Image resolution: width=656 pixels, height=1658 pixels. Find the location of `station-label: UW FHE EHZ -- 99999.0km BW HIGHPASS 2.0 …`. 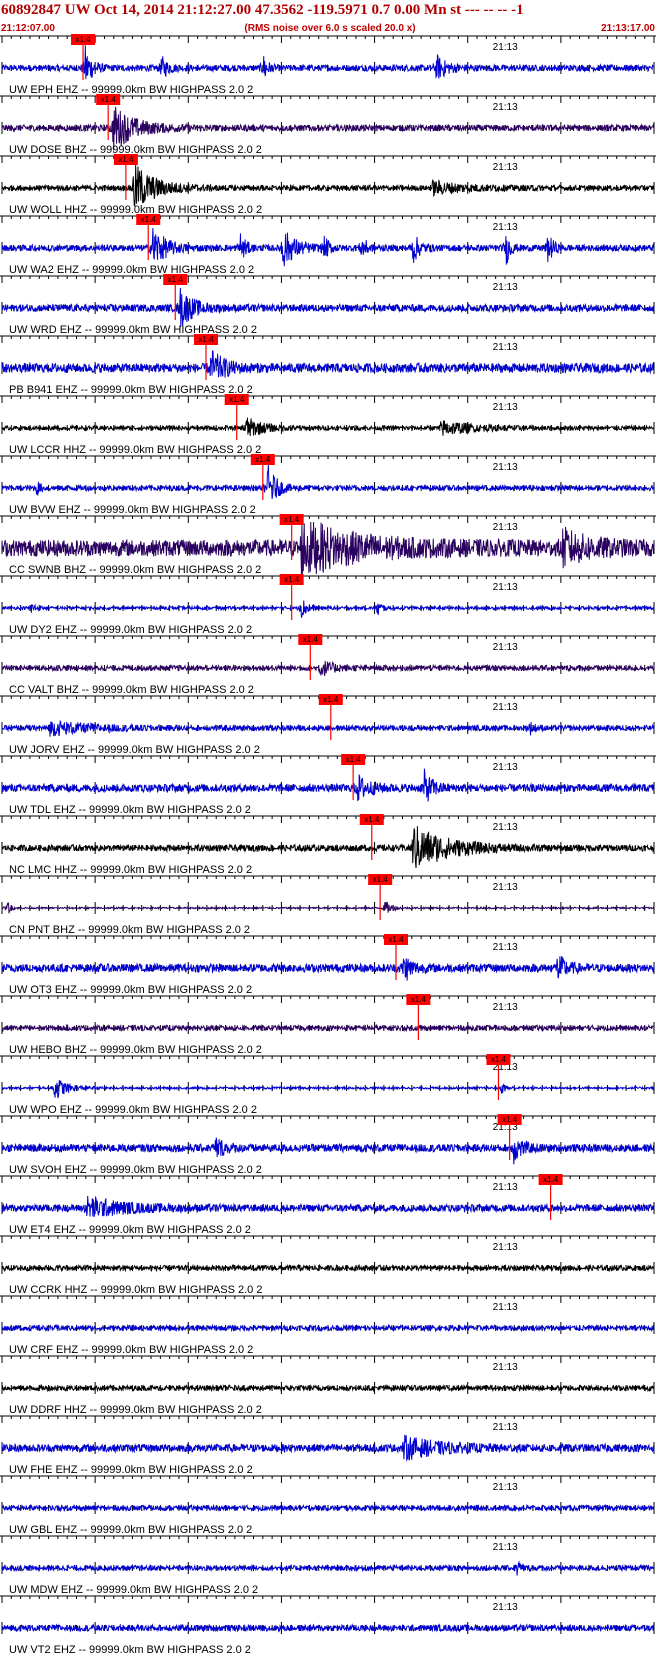

station-label: UW FHE EHZ -- 99999.0km BW HIGHPASS 2.0 … is located at coordinates (131, 1470).